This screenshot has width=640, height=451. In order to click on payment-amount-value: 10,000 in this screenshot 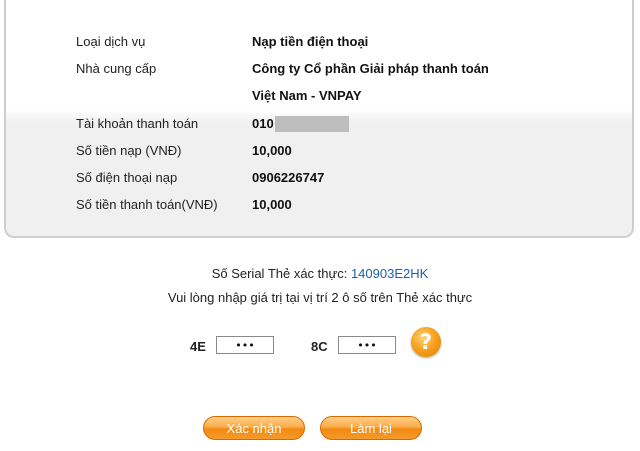, I will do `click(272, 204)`.